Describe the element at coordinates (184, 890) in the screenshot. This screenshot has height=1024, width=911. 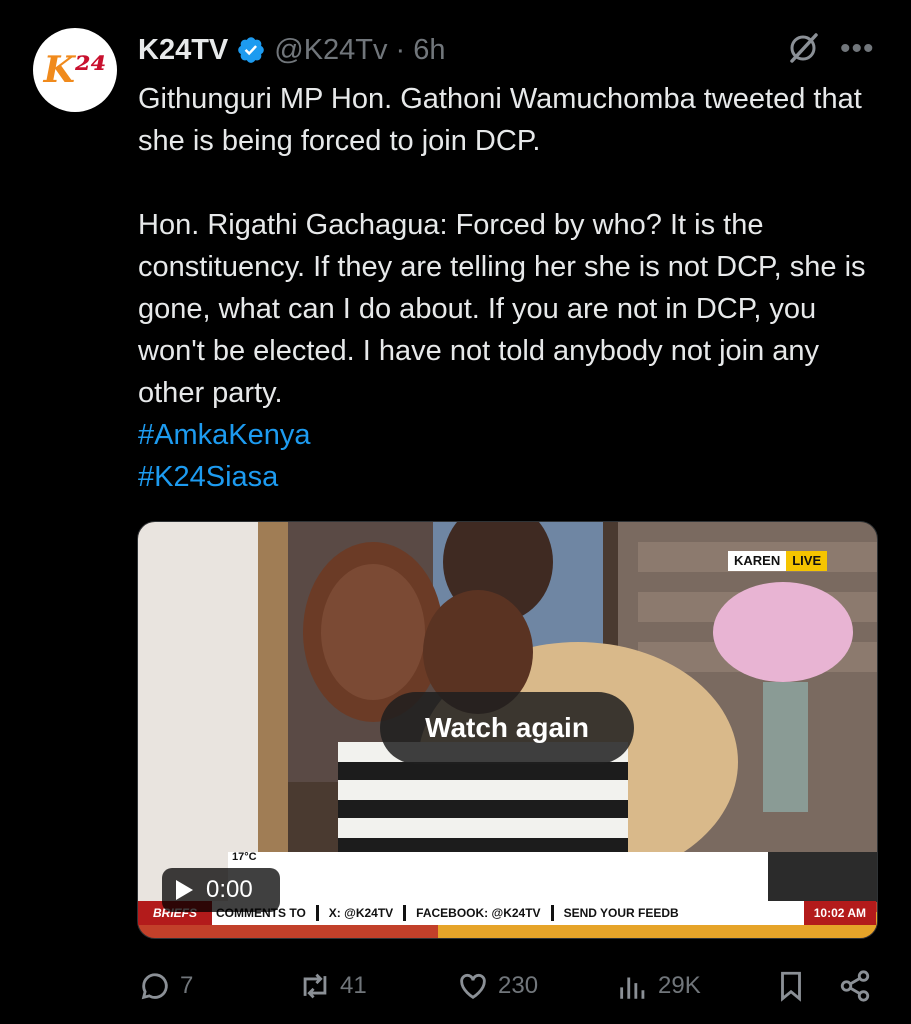
I see `play-icon` at that location.